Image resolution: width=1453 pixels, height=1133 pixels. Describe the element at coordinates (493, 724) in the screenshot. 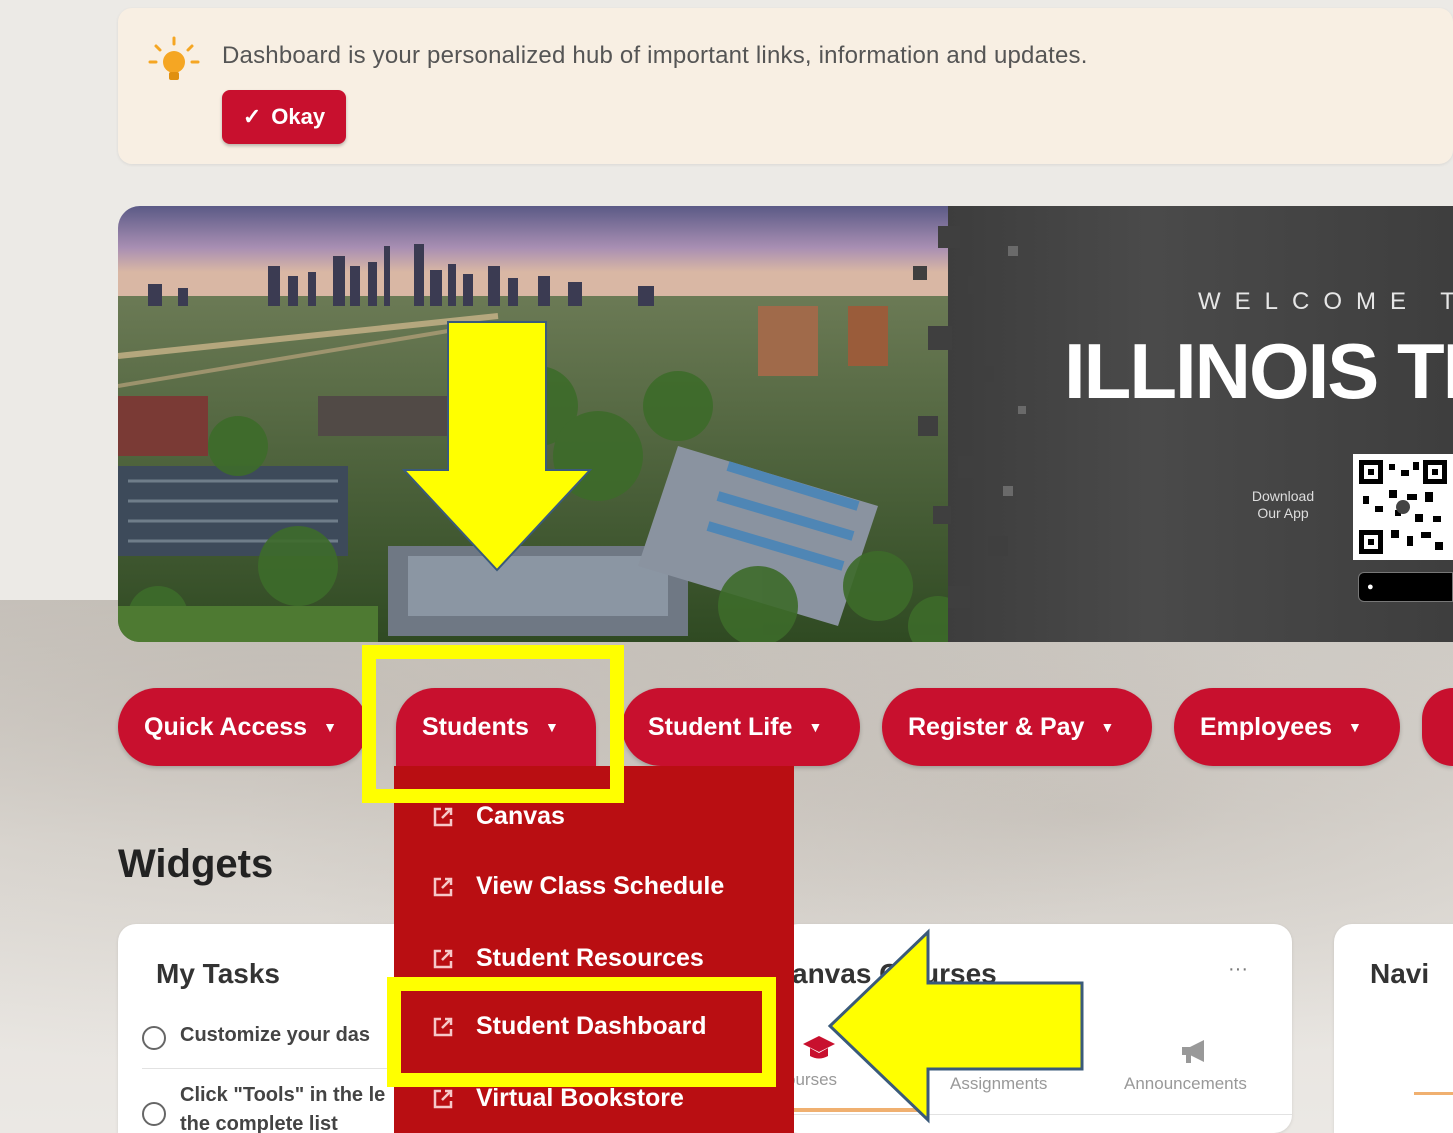

I see `highlight-box-students` at that location.